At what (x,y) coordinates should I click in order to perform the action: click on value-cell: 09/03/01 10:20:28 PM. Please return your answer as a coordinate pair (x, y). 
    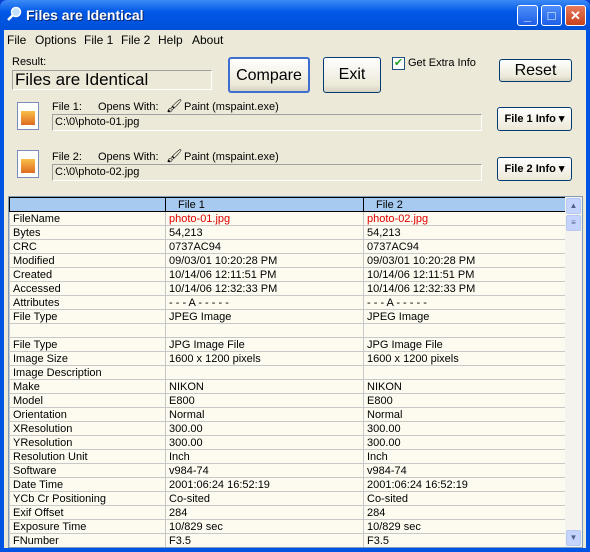
    Looking at the image, I should click on (264, 260).